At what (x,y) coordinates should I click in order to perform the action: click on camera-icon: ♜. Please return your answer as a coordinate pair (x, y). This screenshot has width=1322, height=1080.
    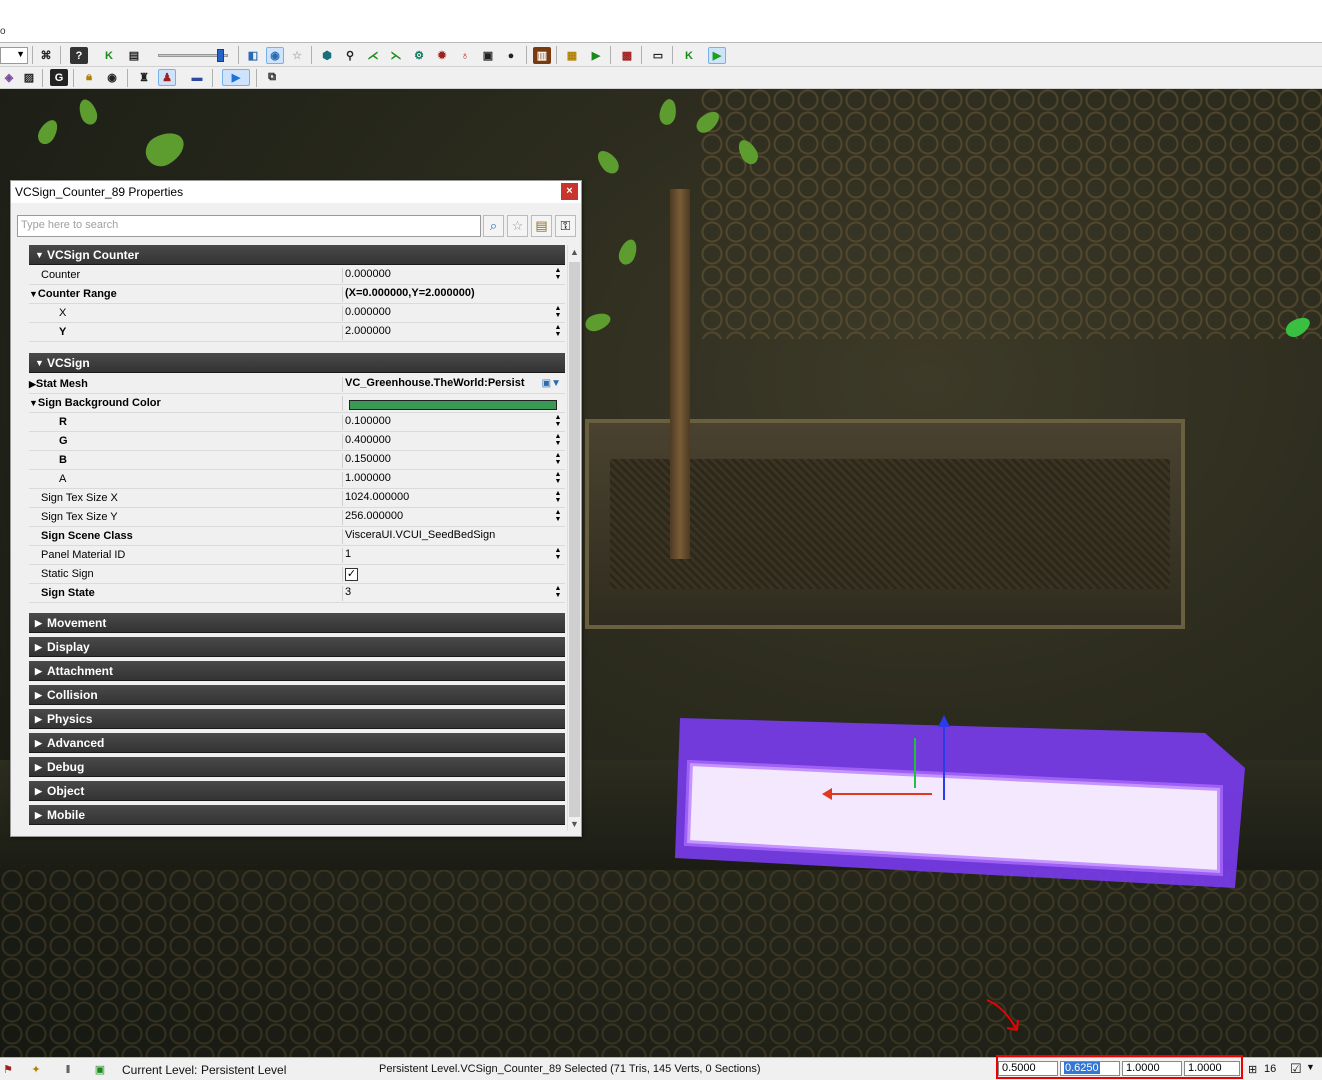
    Looking at the image, I should click on (144, 77).